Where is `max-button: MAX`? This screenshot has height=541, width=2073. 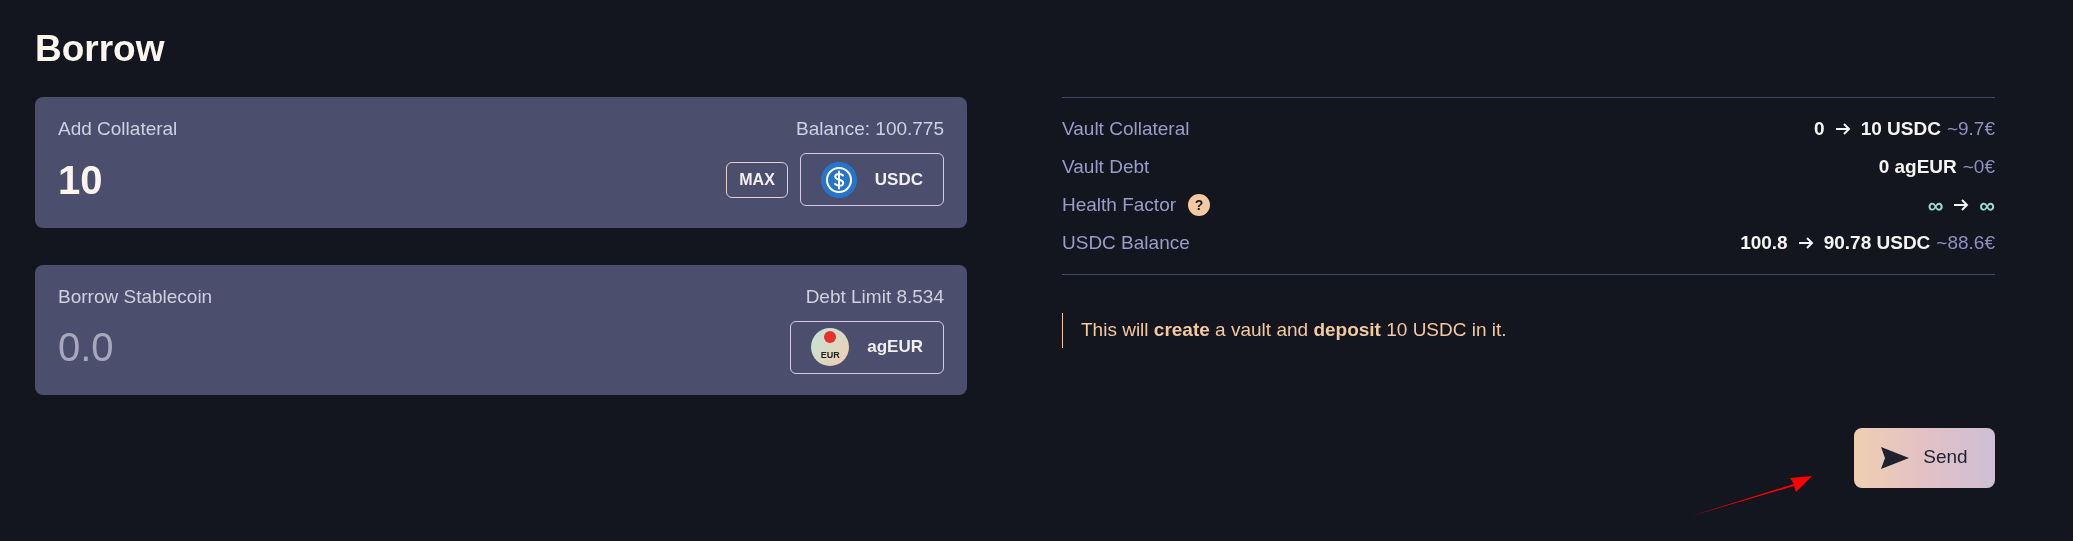 max-button: MAX is located at coordinates (757, 179).